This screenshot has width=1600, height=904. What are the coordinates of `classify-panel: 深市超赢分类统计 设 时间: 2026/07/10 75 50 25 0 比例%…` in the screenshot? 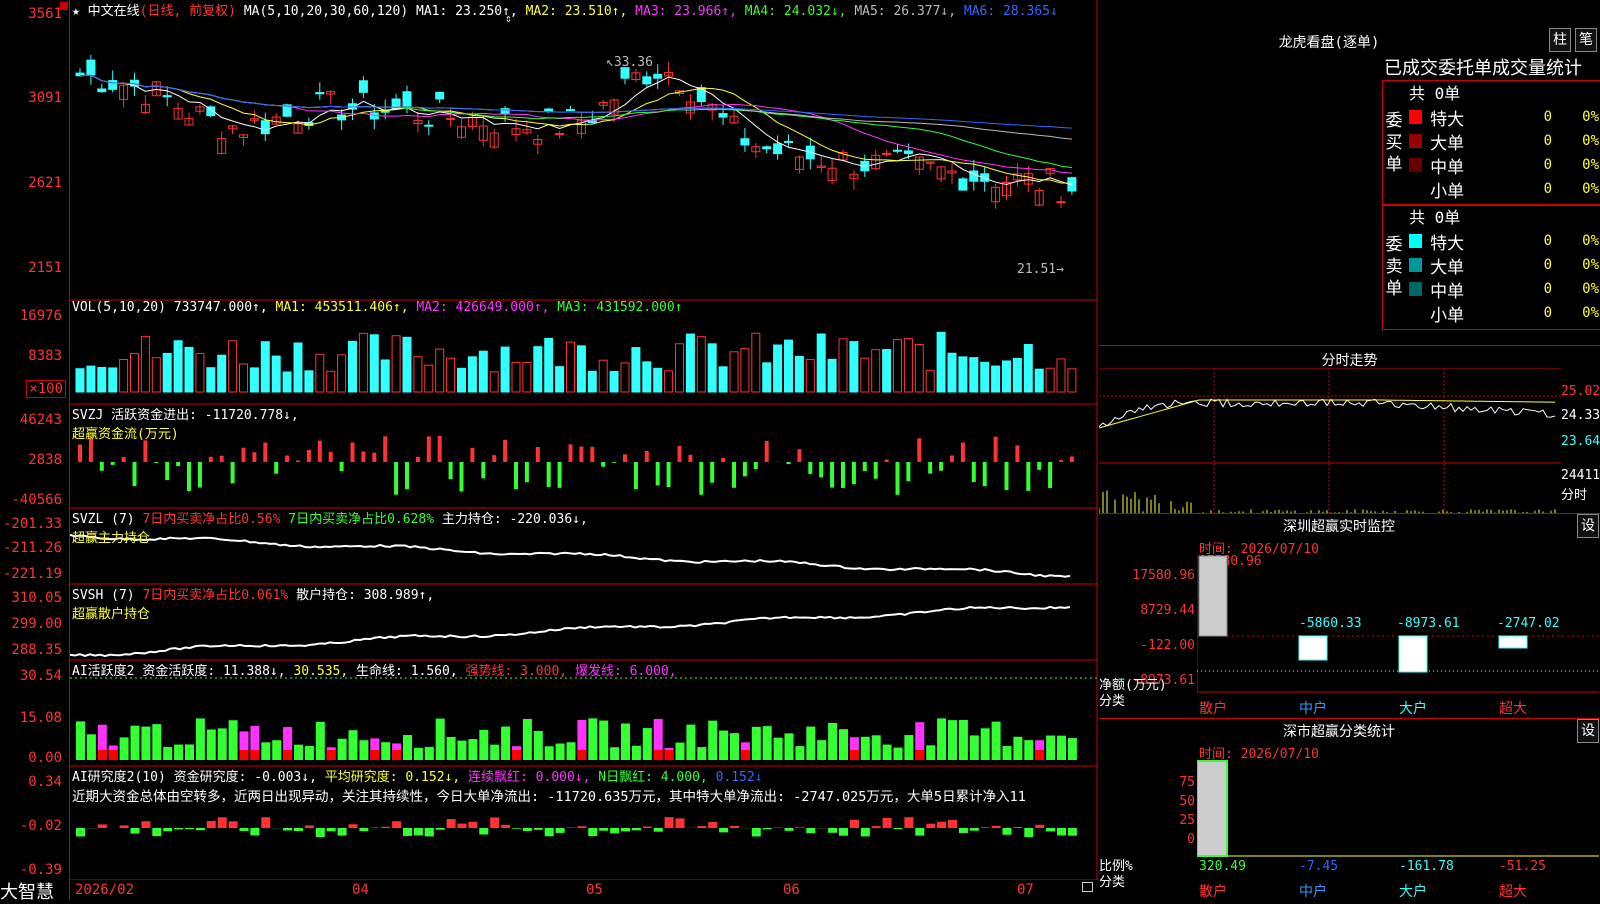 It's located at (1349, 809).